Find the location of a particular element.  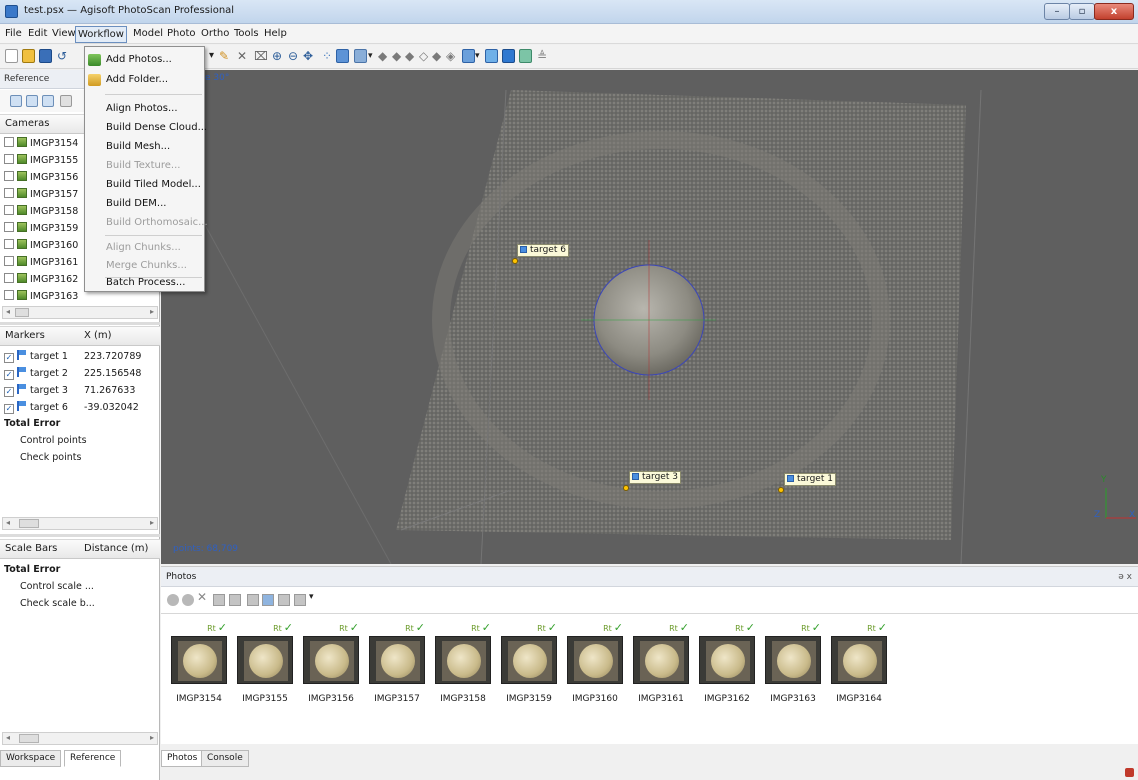

dense-cloud-icon is located at coordinates (342, 56).